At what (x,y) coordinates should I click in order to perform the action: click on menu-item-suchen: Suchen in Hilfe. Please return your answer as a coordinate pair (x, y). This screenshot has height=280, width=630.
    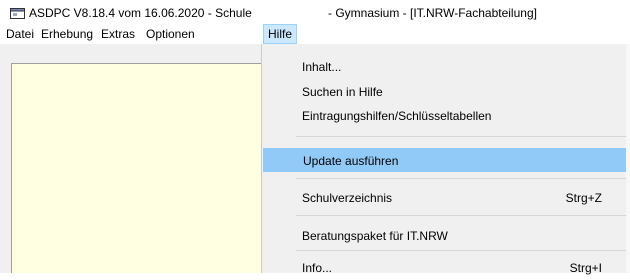
    Looking at the image, I should click on (444, 92).